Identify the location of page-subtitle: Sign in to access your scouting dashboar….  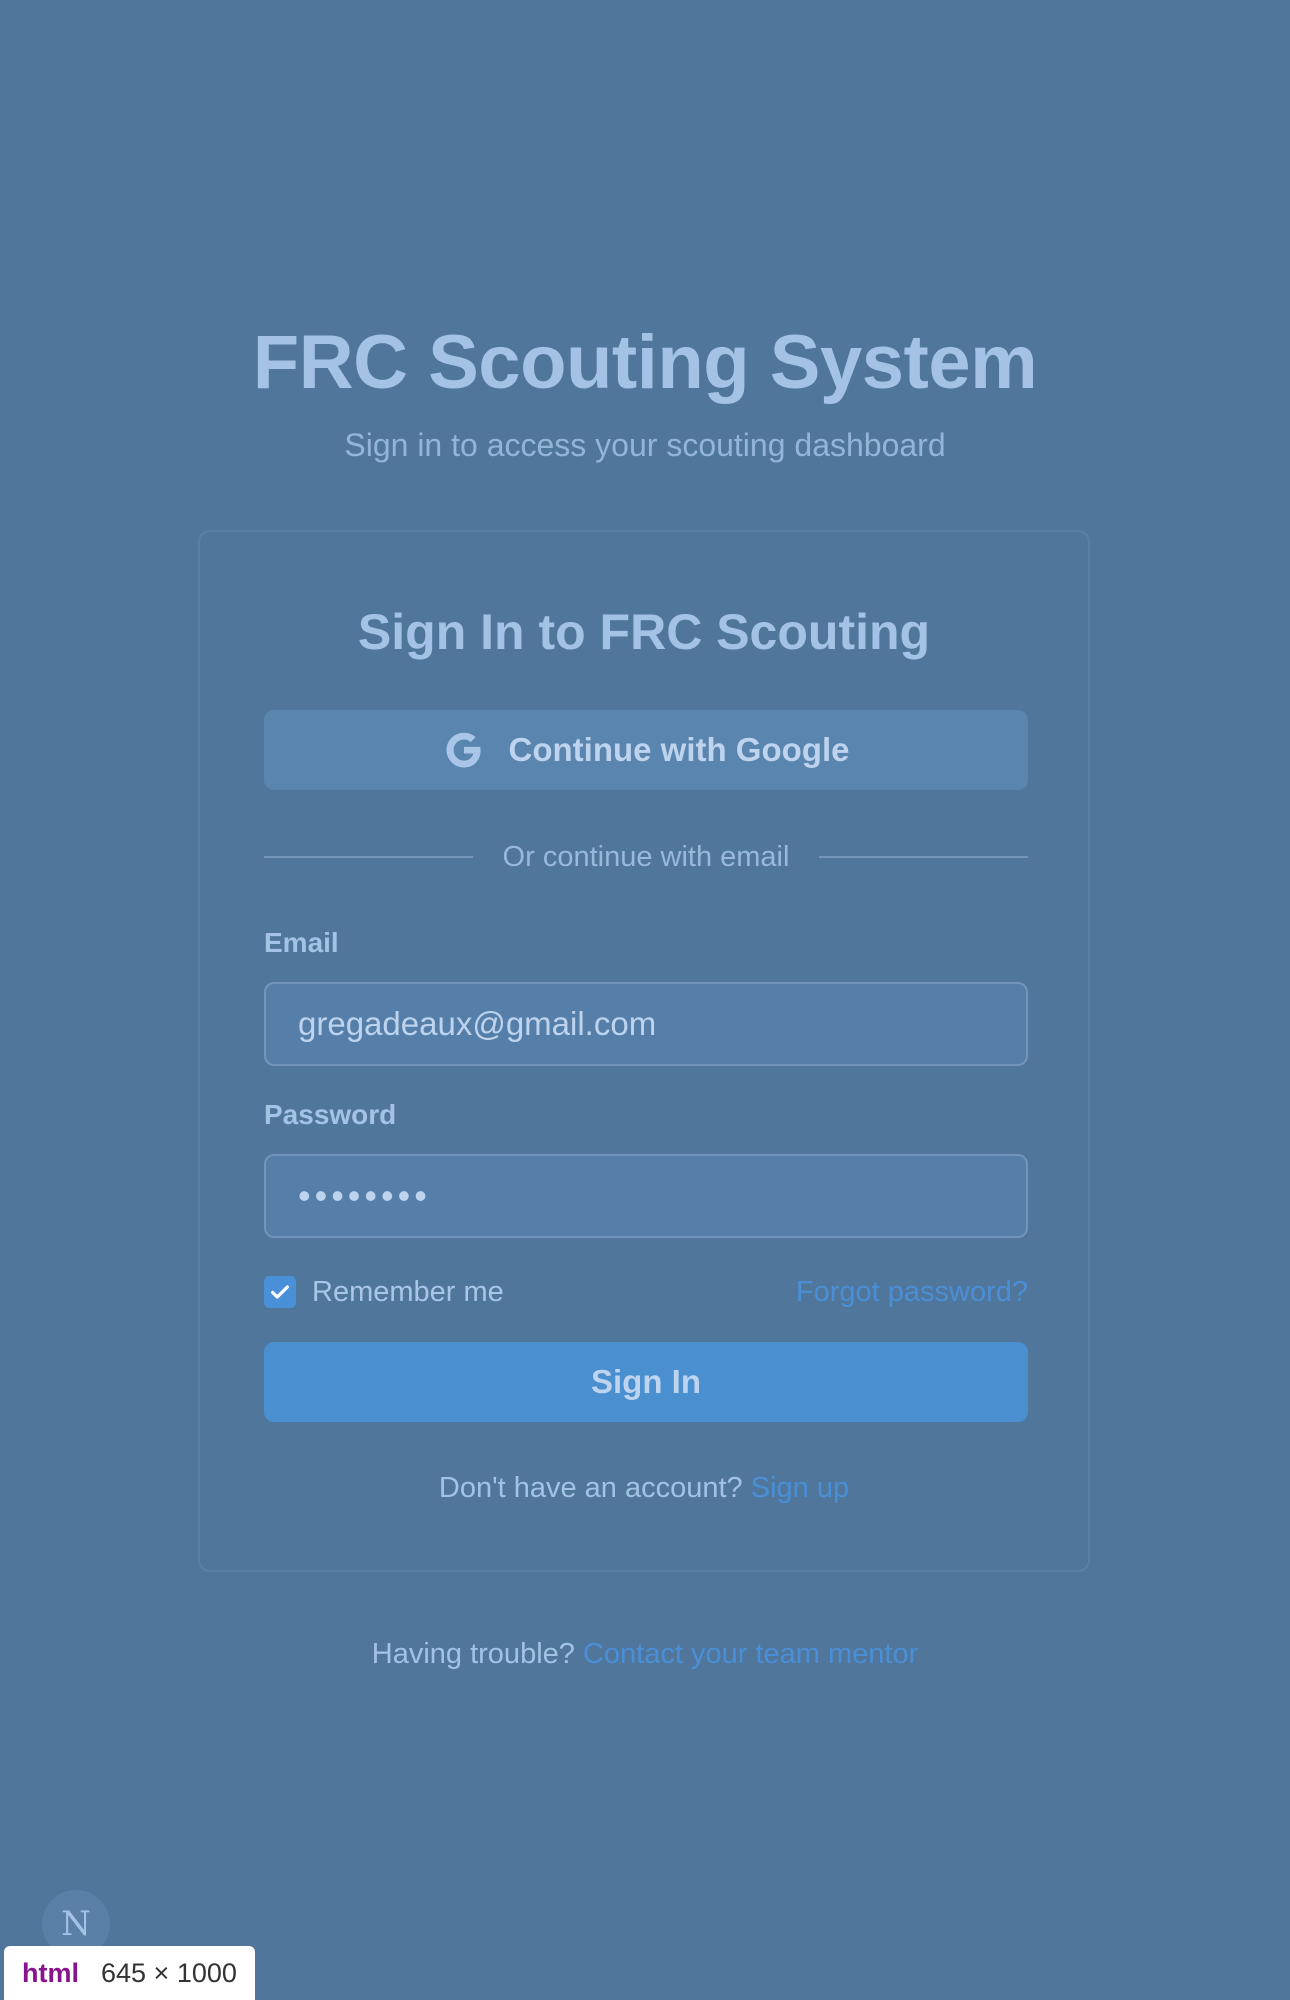
(645, 445).